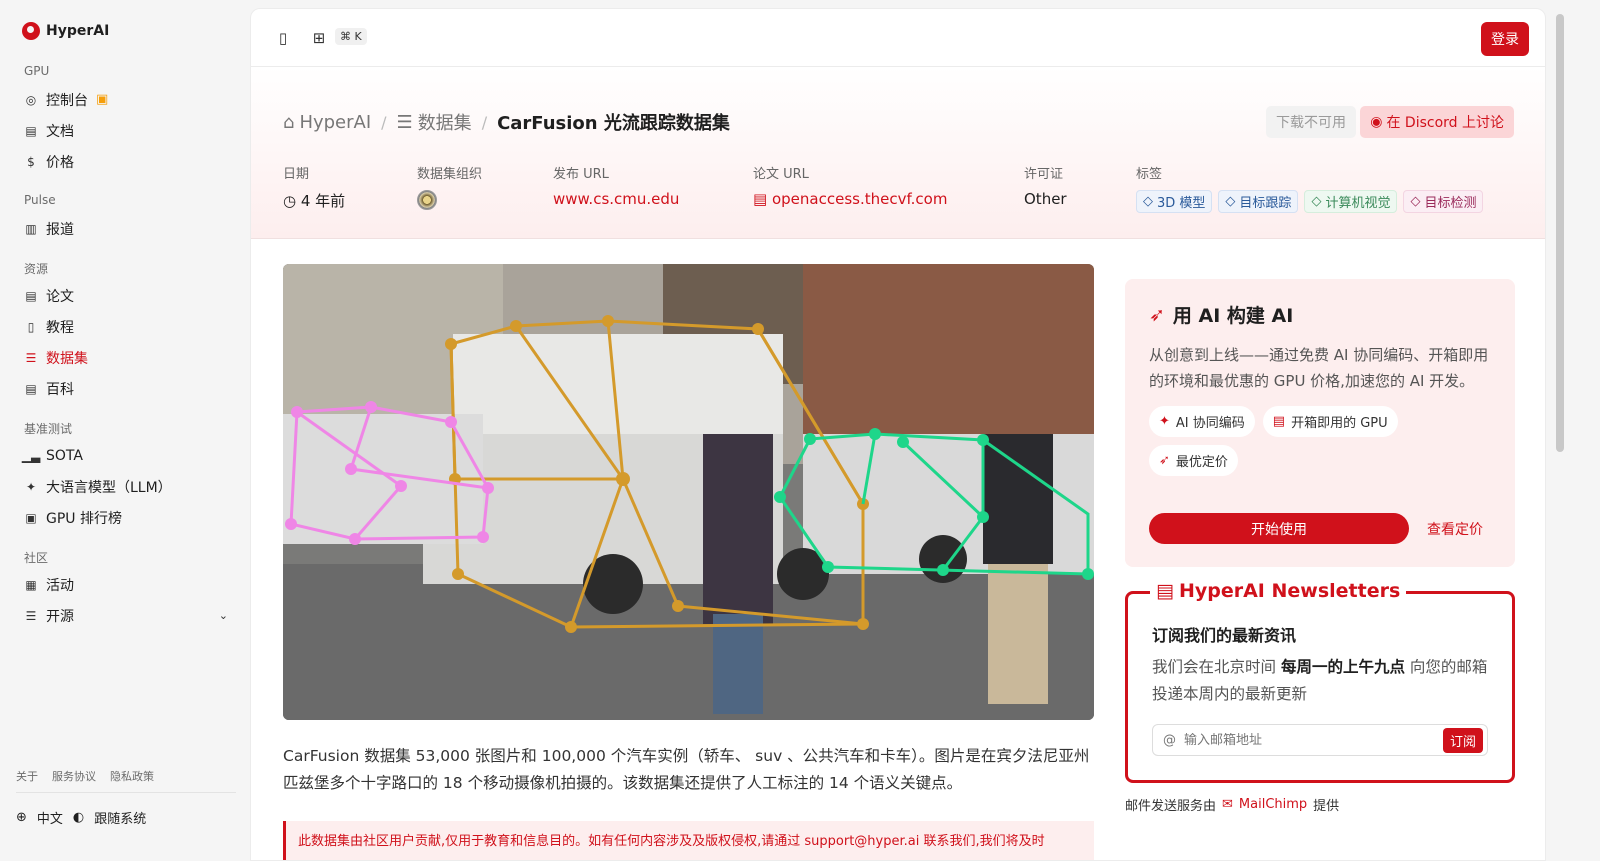 This screenshot has width=1600, height=861. I want to click on sidebar-item-label: 论文, so click(60, 296).